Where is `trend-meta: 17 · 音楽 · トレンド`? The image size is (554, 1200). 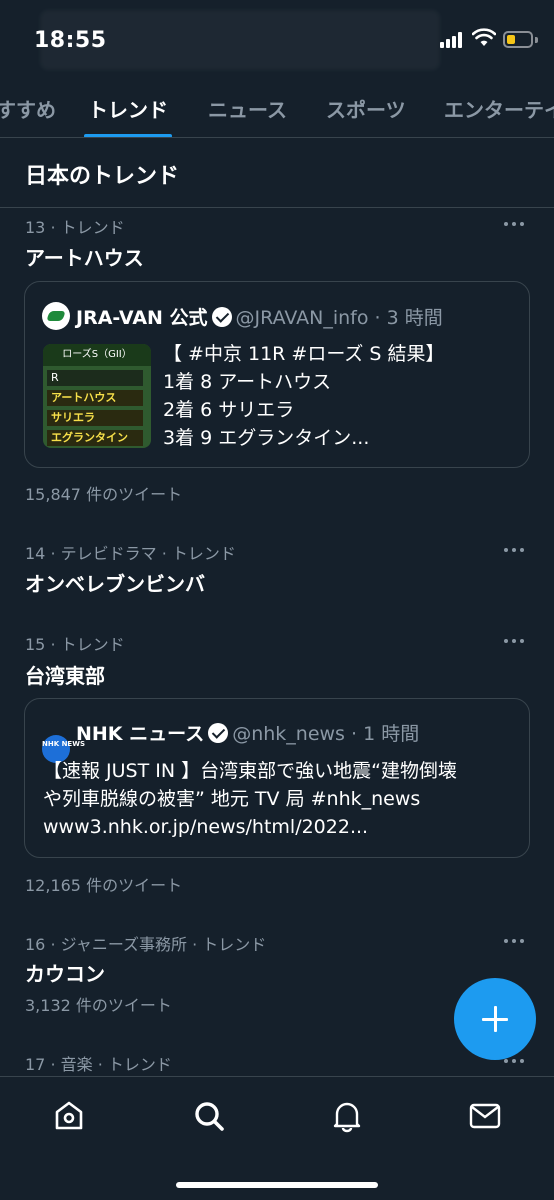 trend-meta: 17 · 音楽 · トレンド is located at coordinates (98, 1064).